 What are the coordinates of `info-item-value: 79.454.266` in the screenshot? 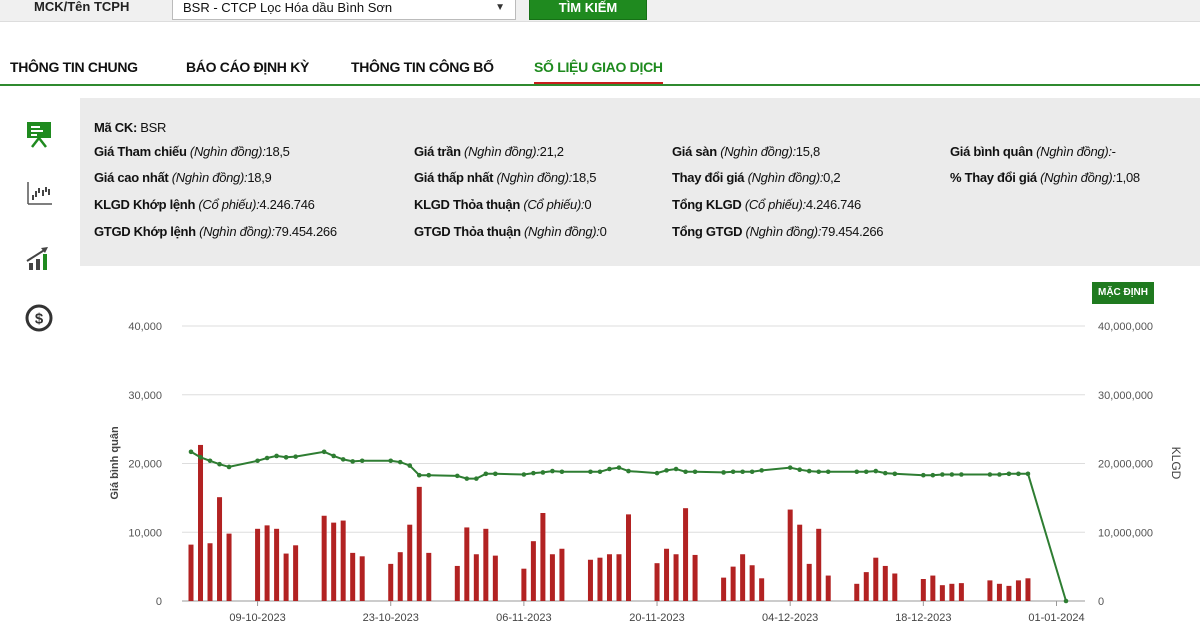 It's located at (852, 231).